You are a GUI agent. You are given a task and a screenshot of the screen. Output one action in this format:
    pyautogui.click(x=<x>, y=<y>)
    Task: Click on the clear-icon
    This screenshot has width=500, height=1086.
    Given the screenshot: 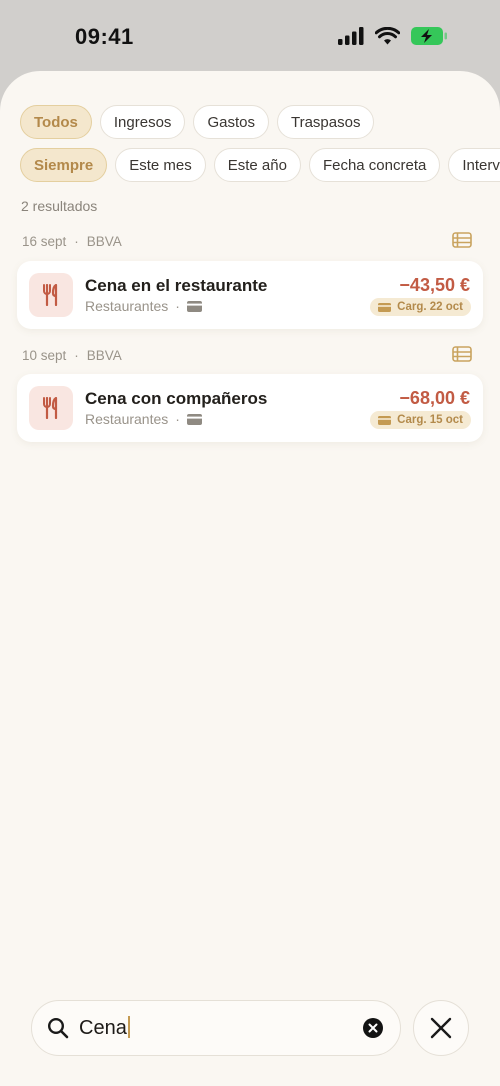 What is the action you would take?
    pyautogui.click(x=373, y=1028)
    